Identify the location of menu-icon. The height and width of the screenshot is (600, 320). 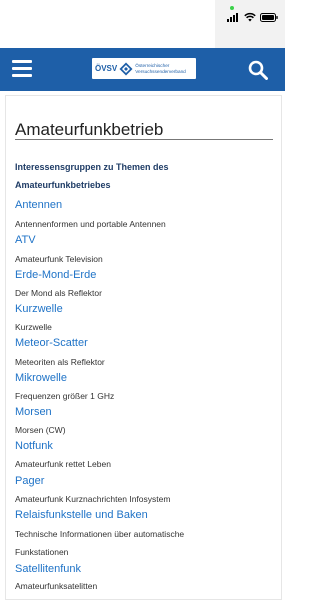
(22, 69).